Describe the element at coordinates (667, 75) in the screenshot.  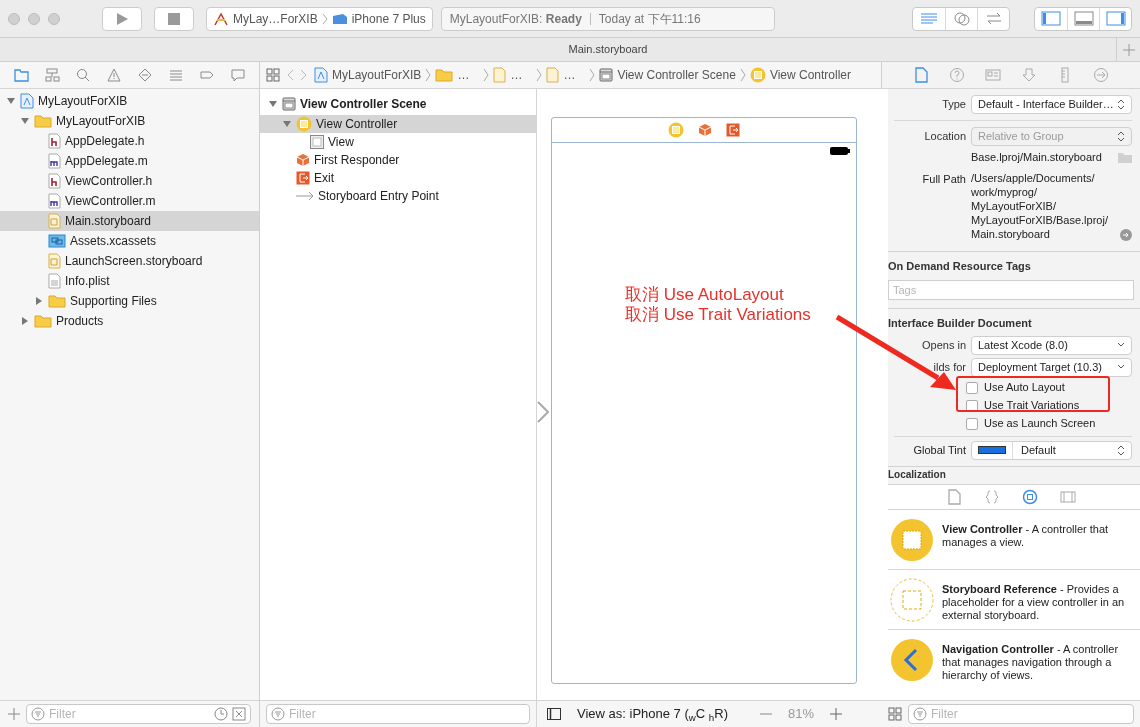
I see `path-item: View Controller Scene` at that location.